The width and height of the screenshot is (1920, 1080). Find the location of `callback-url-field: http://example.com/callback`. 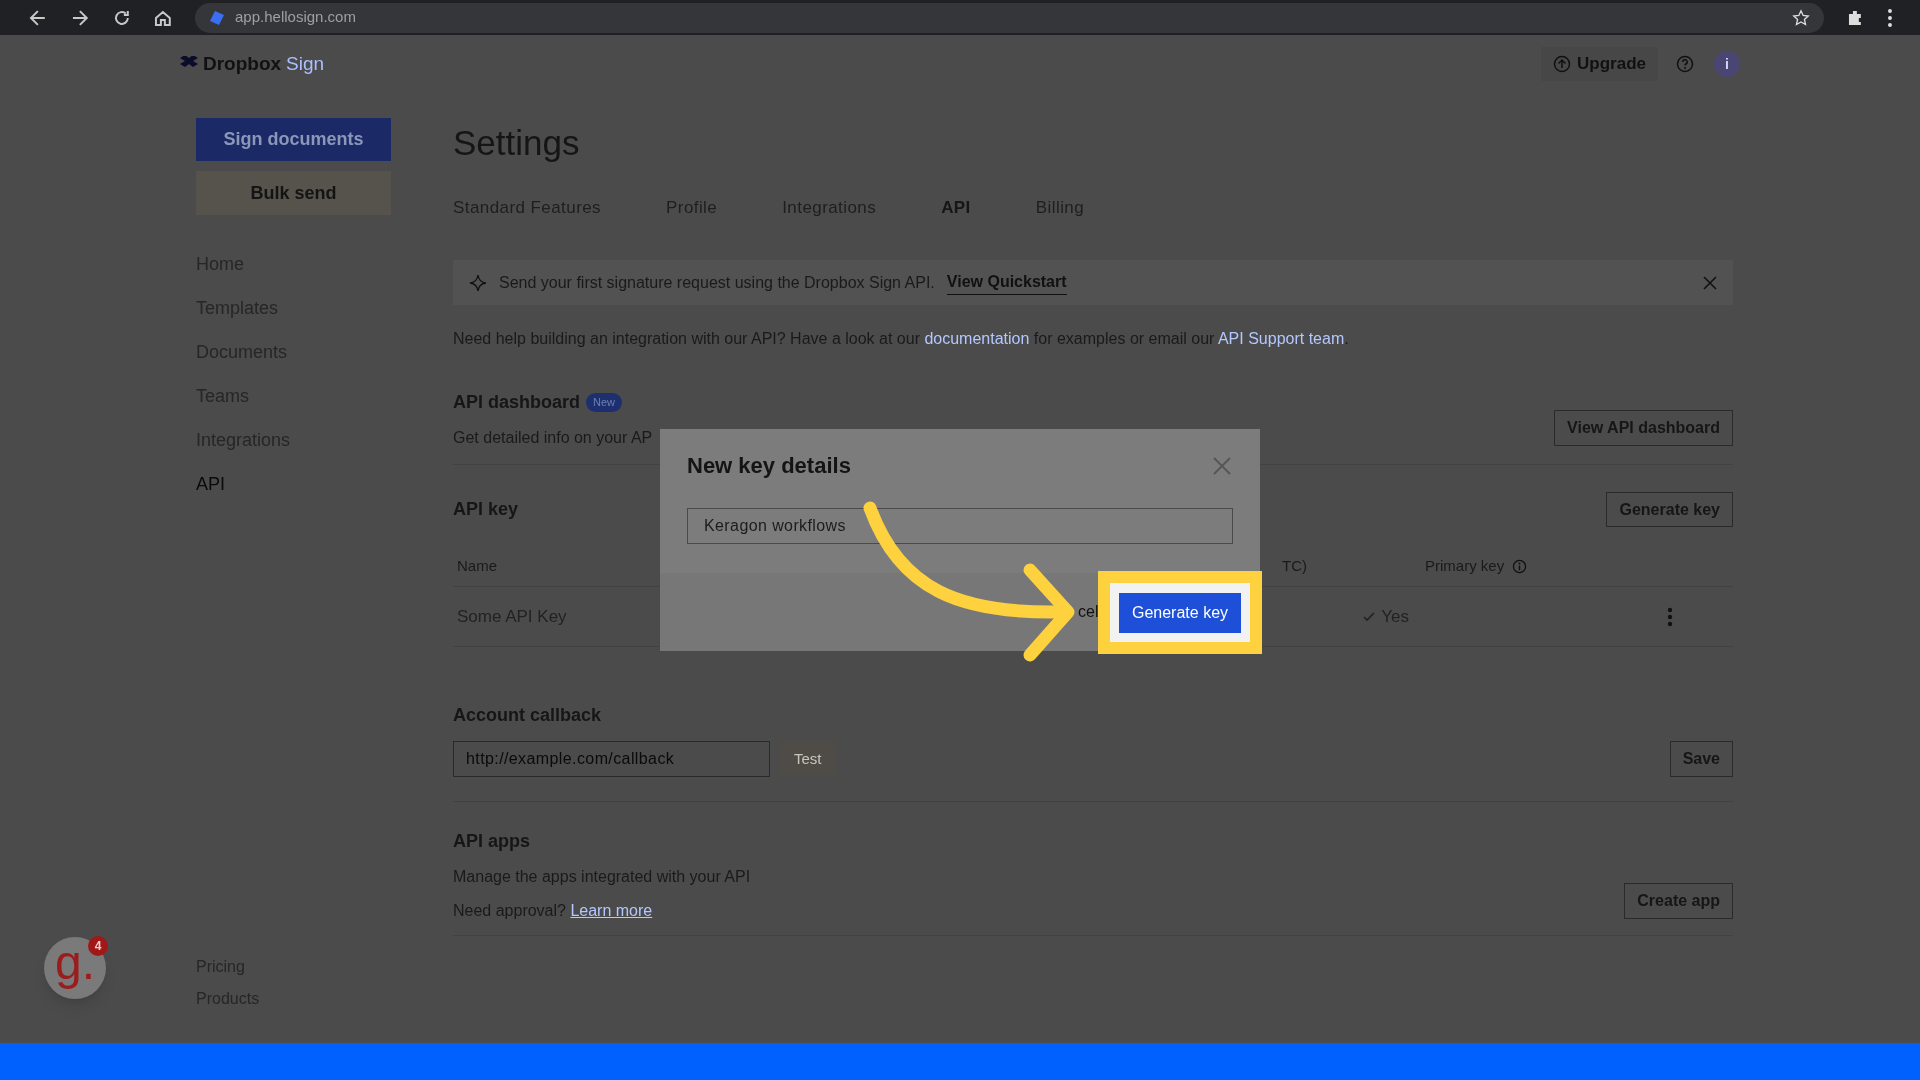

callback-url-field: http://example.com/callback is located at coordinates (611, 759).